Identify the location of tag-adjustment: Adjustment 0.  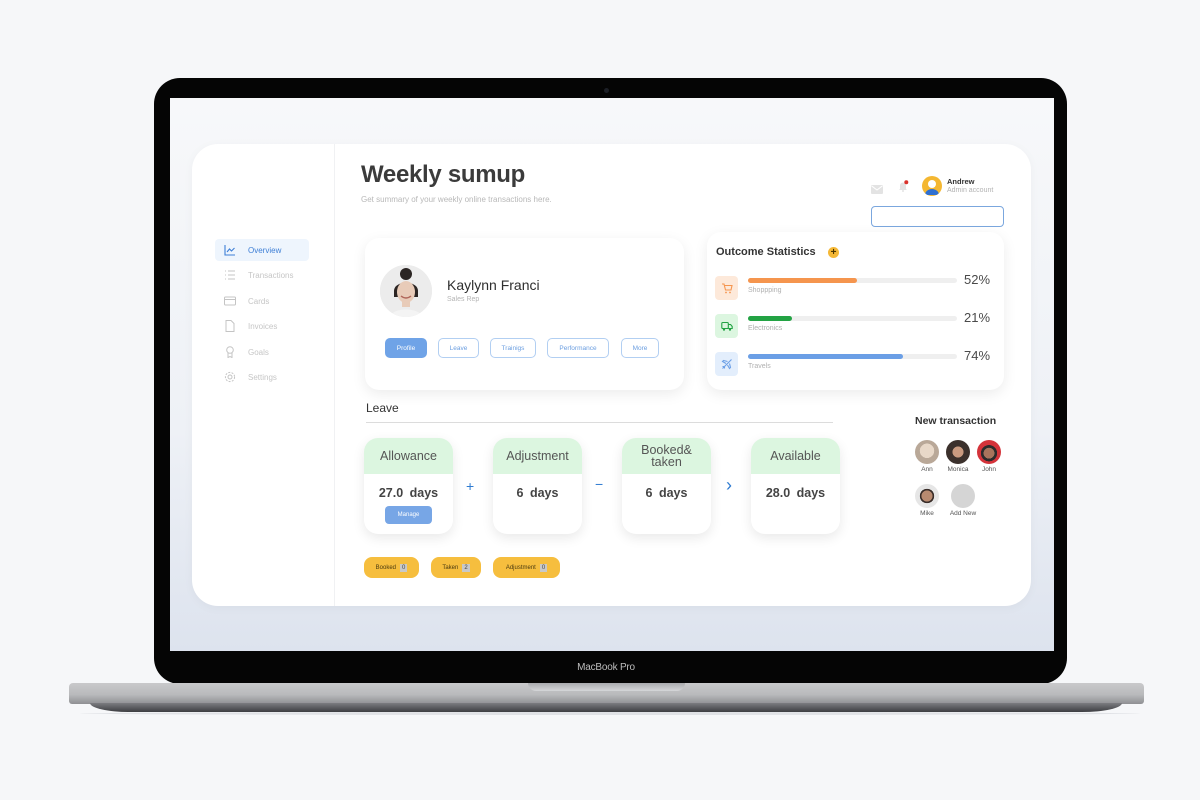
(526, 567).